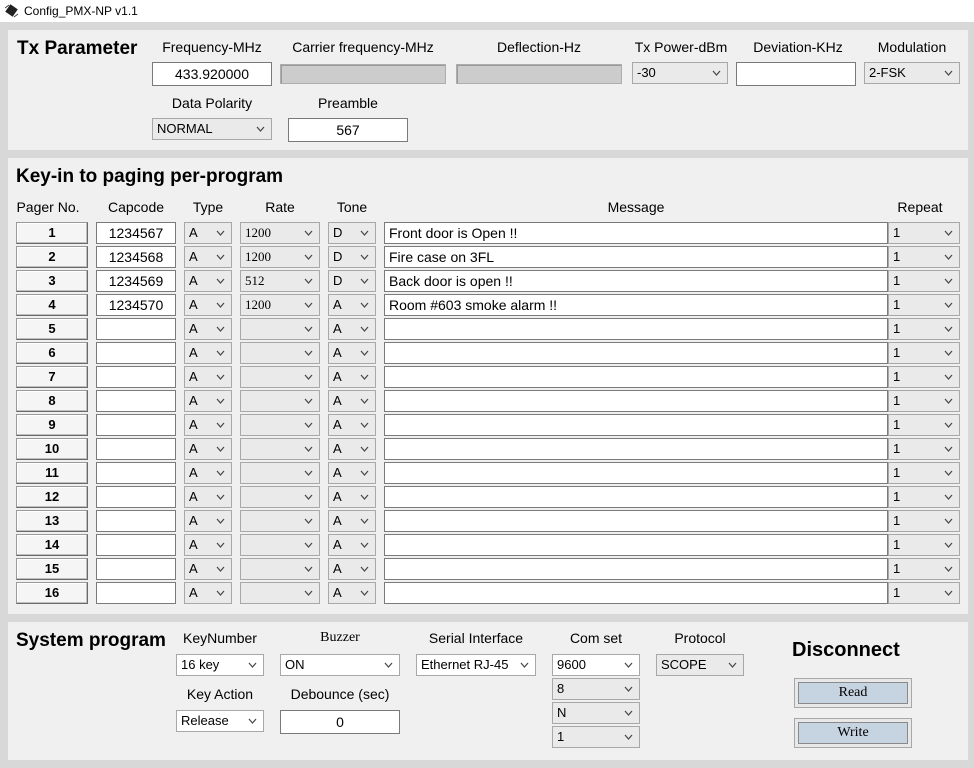 The height and width of the screenshot is (768, 974). Describe the element at coordinates (52, 329) in the screenshot. I see `pager-button: 5` at that location.